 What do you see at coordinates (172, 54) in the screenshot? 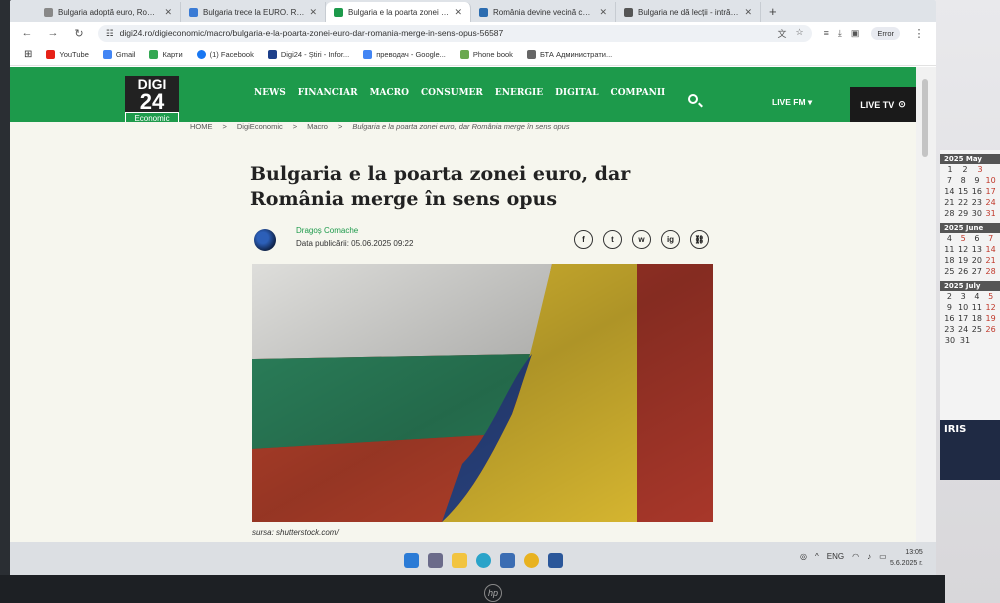
I see `bookmark-label: Карти` at bounding box center [172, 54].